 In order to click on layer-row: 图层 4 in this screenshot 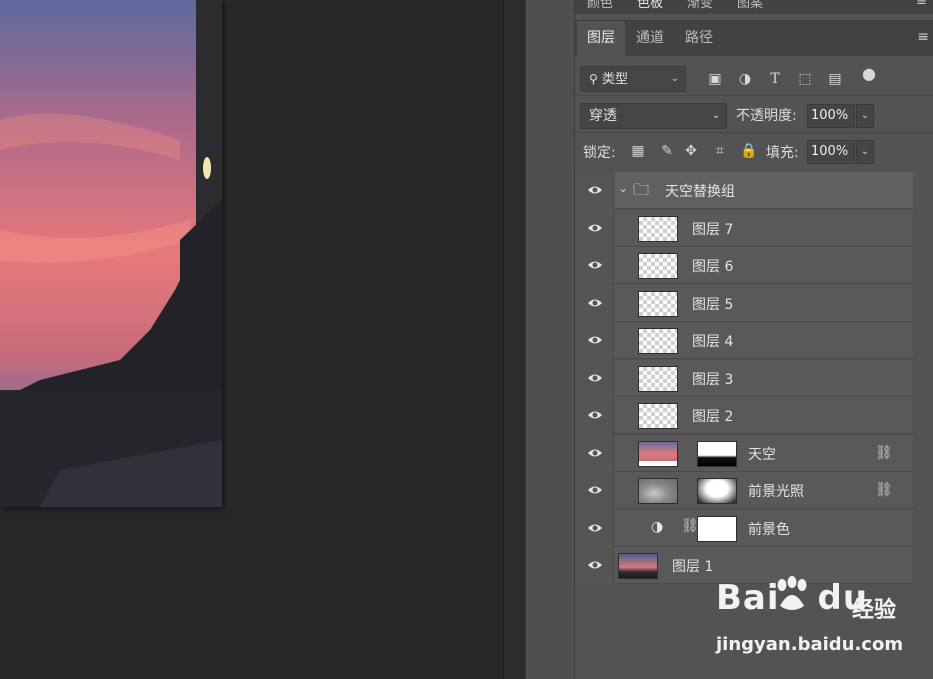, I will do `click(744, 340)`.